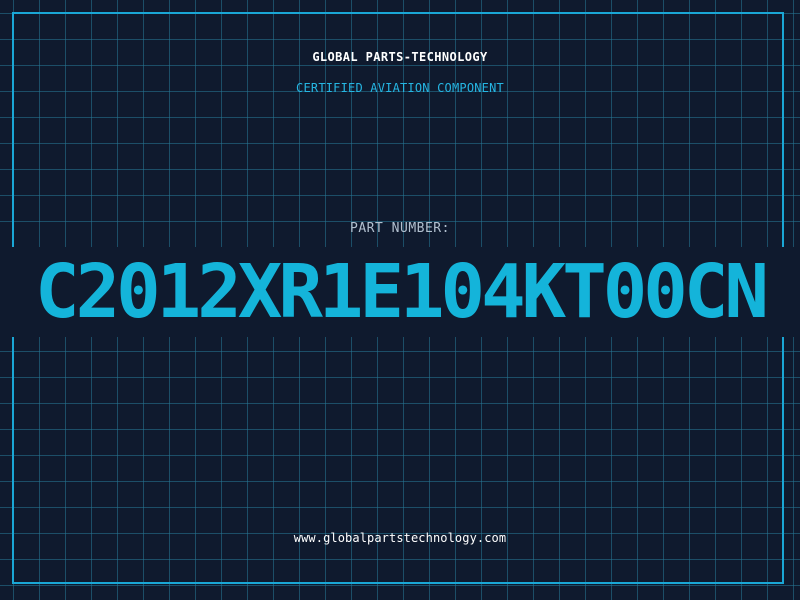 This screenshot has width=800, height=600. I want to click on part-number-value: C2012XR1E104KT00CN, so click(402, 292).